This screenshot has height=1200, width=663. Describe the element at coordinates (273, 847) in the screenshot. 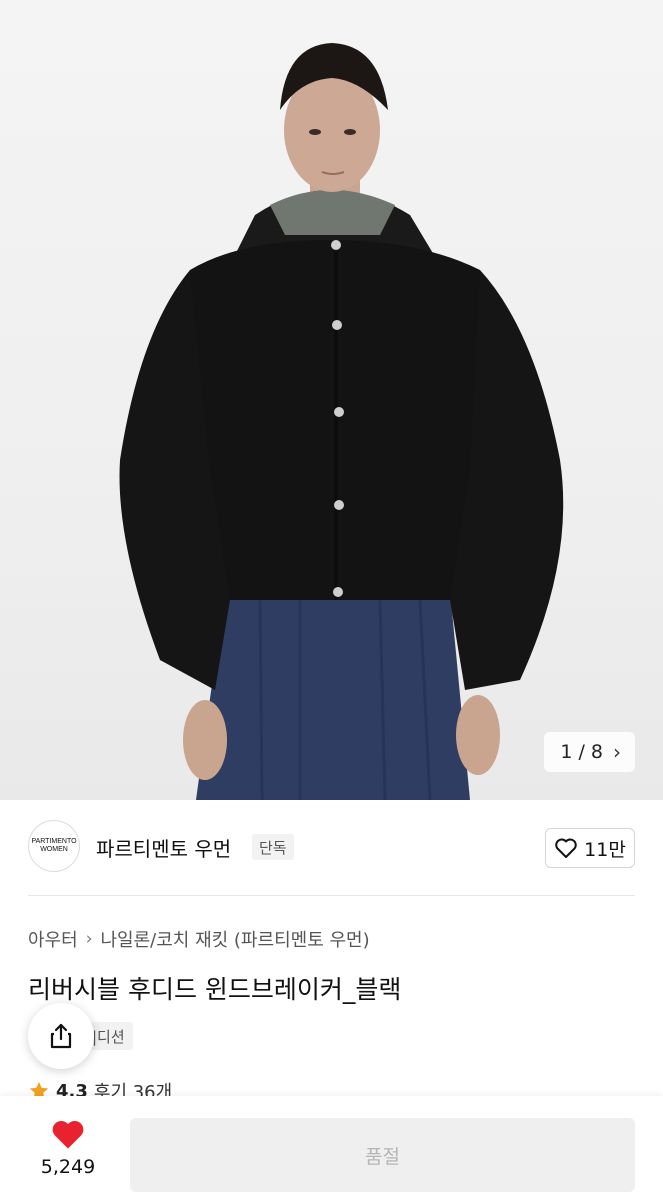

I see `exclusive-badge: 단독` at that location.